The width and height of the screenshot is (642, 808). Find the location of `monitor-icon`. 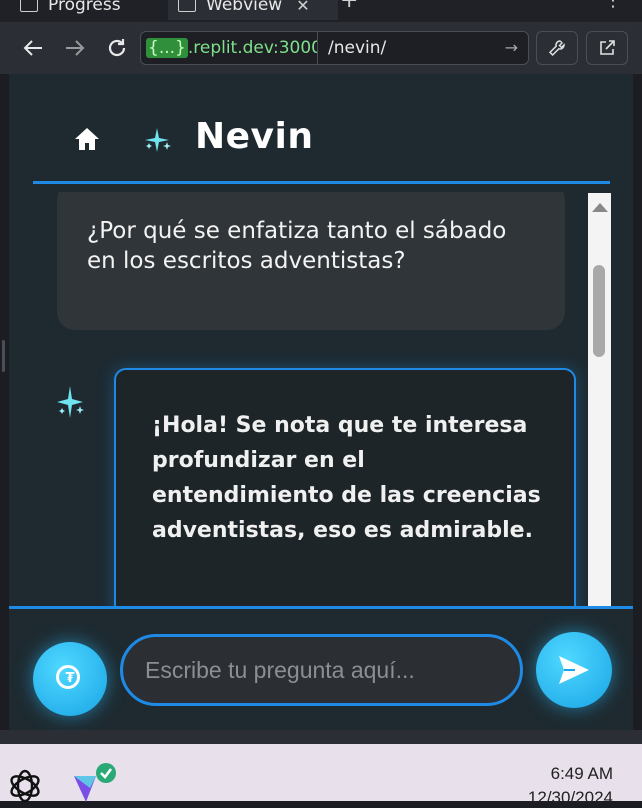

monitor-icon is located at coordinates (187, 6).